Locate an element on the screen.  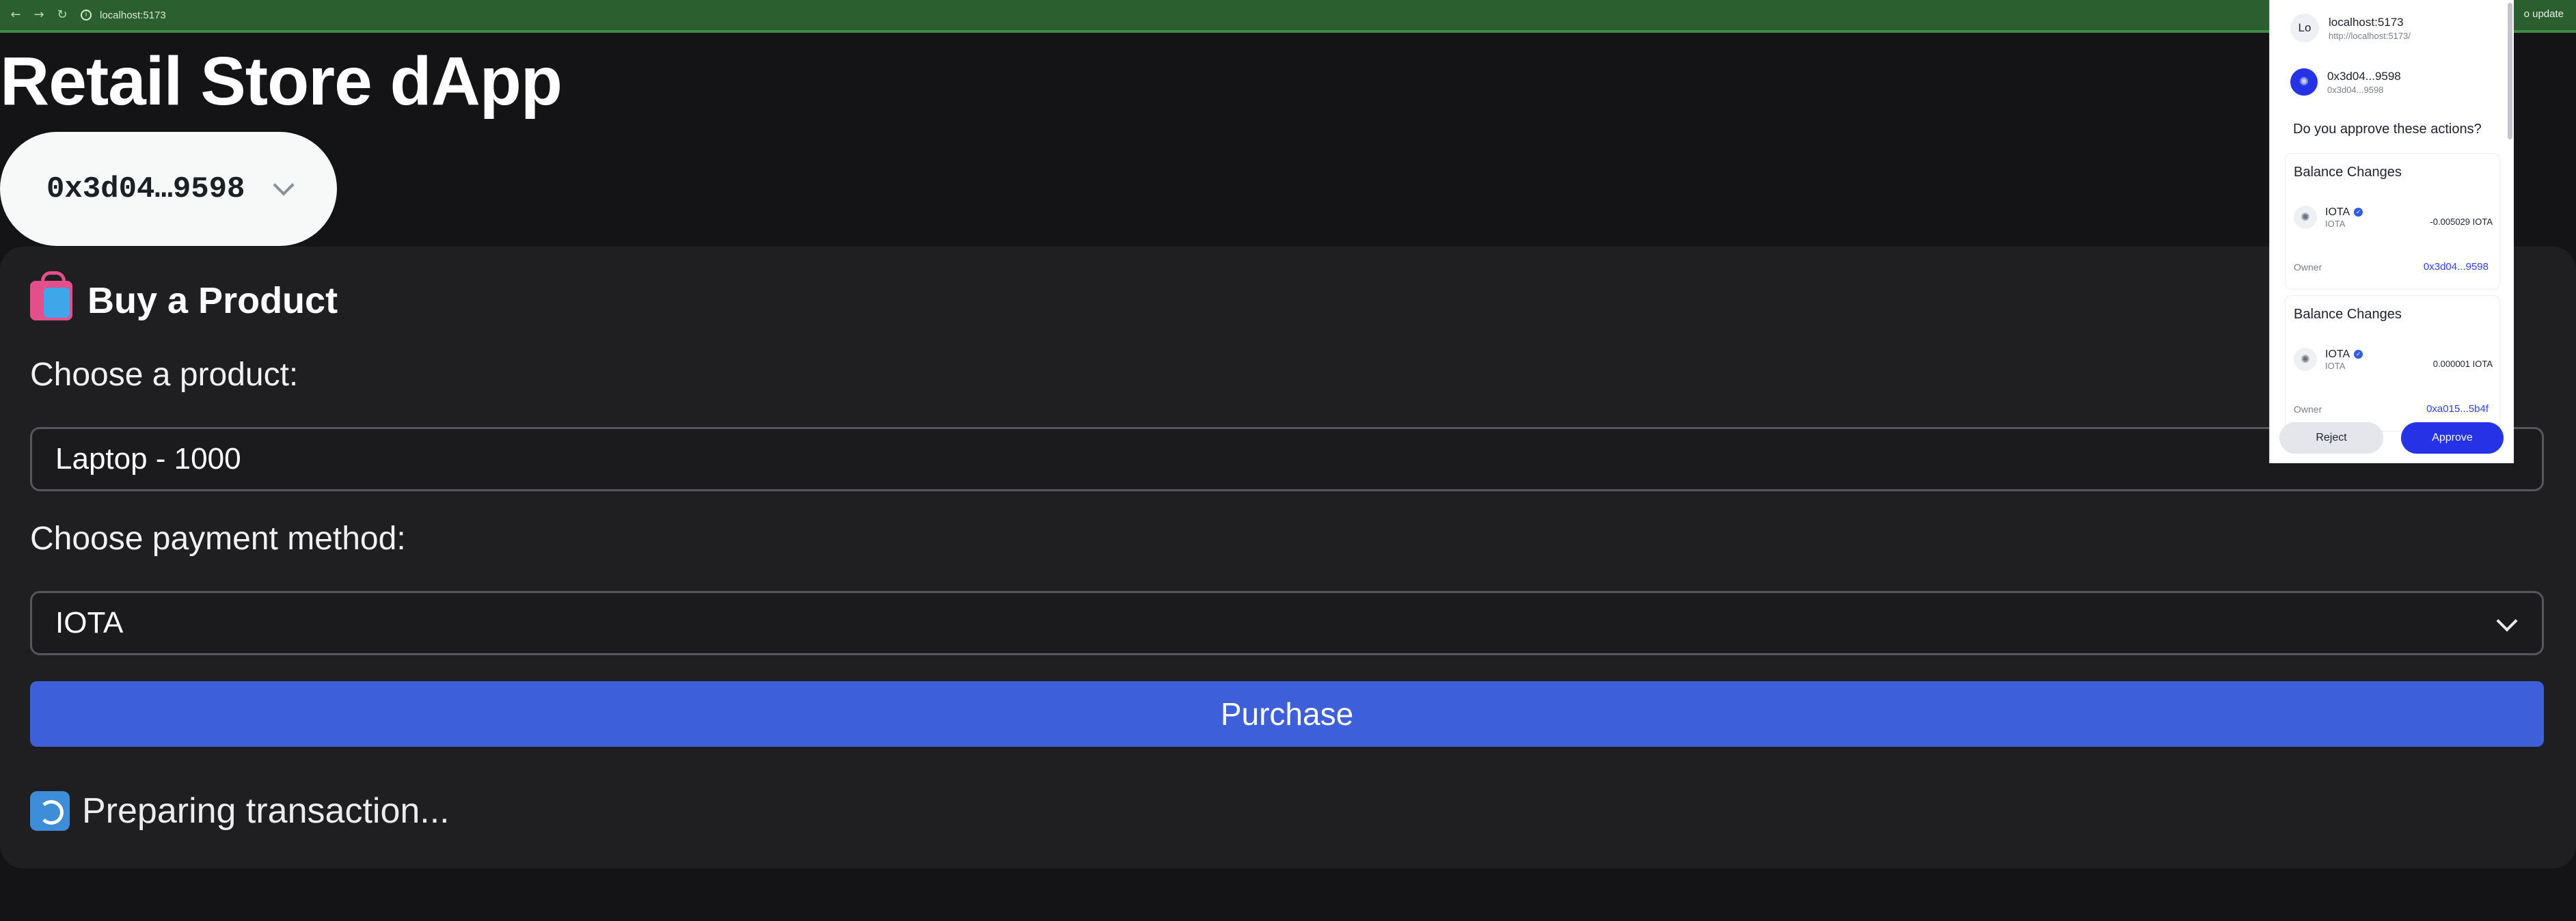
product-select-value: Laptop - 1000 is located at coordinates (148, 459).